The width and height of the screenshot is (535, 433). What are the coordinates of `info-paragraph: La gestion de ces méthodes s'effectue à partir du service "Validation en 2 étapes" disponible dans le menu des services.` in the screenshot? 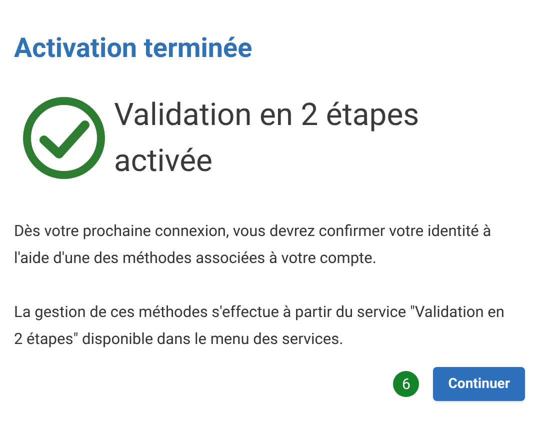 It's located at (260, 326).